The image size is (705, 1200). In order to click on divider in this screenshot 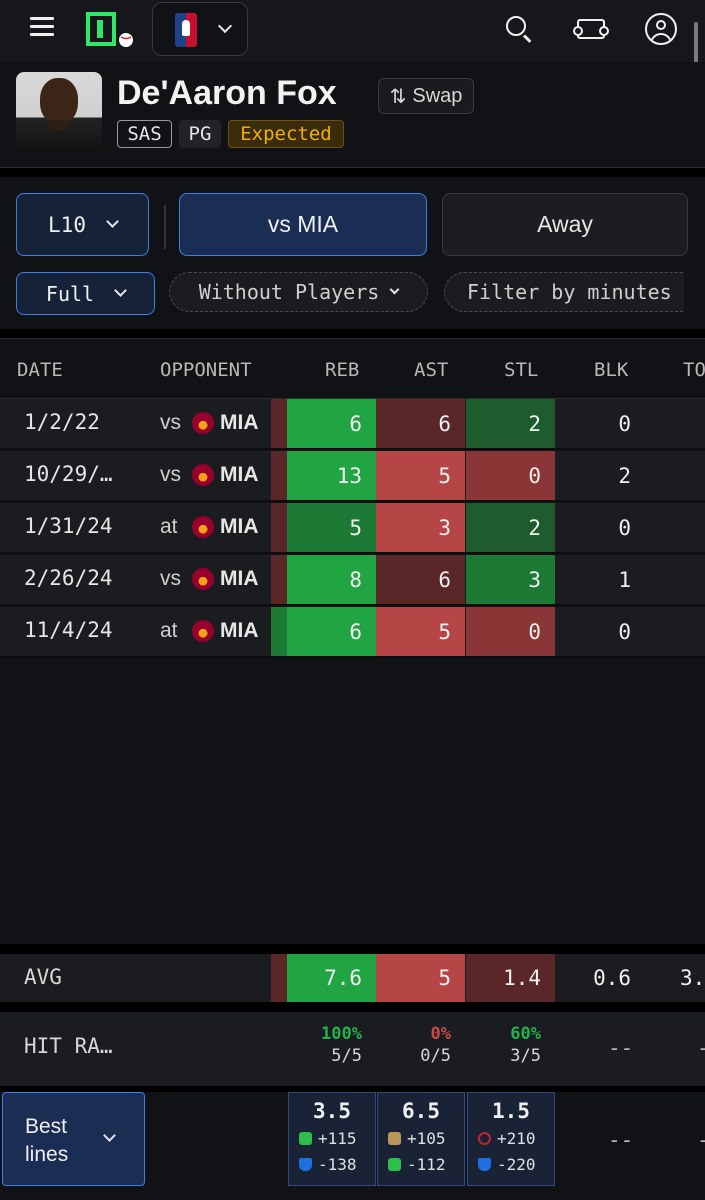, I will do `click(165, 227)`.